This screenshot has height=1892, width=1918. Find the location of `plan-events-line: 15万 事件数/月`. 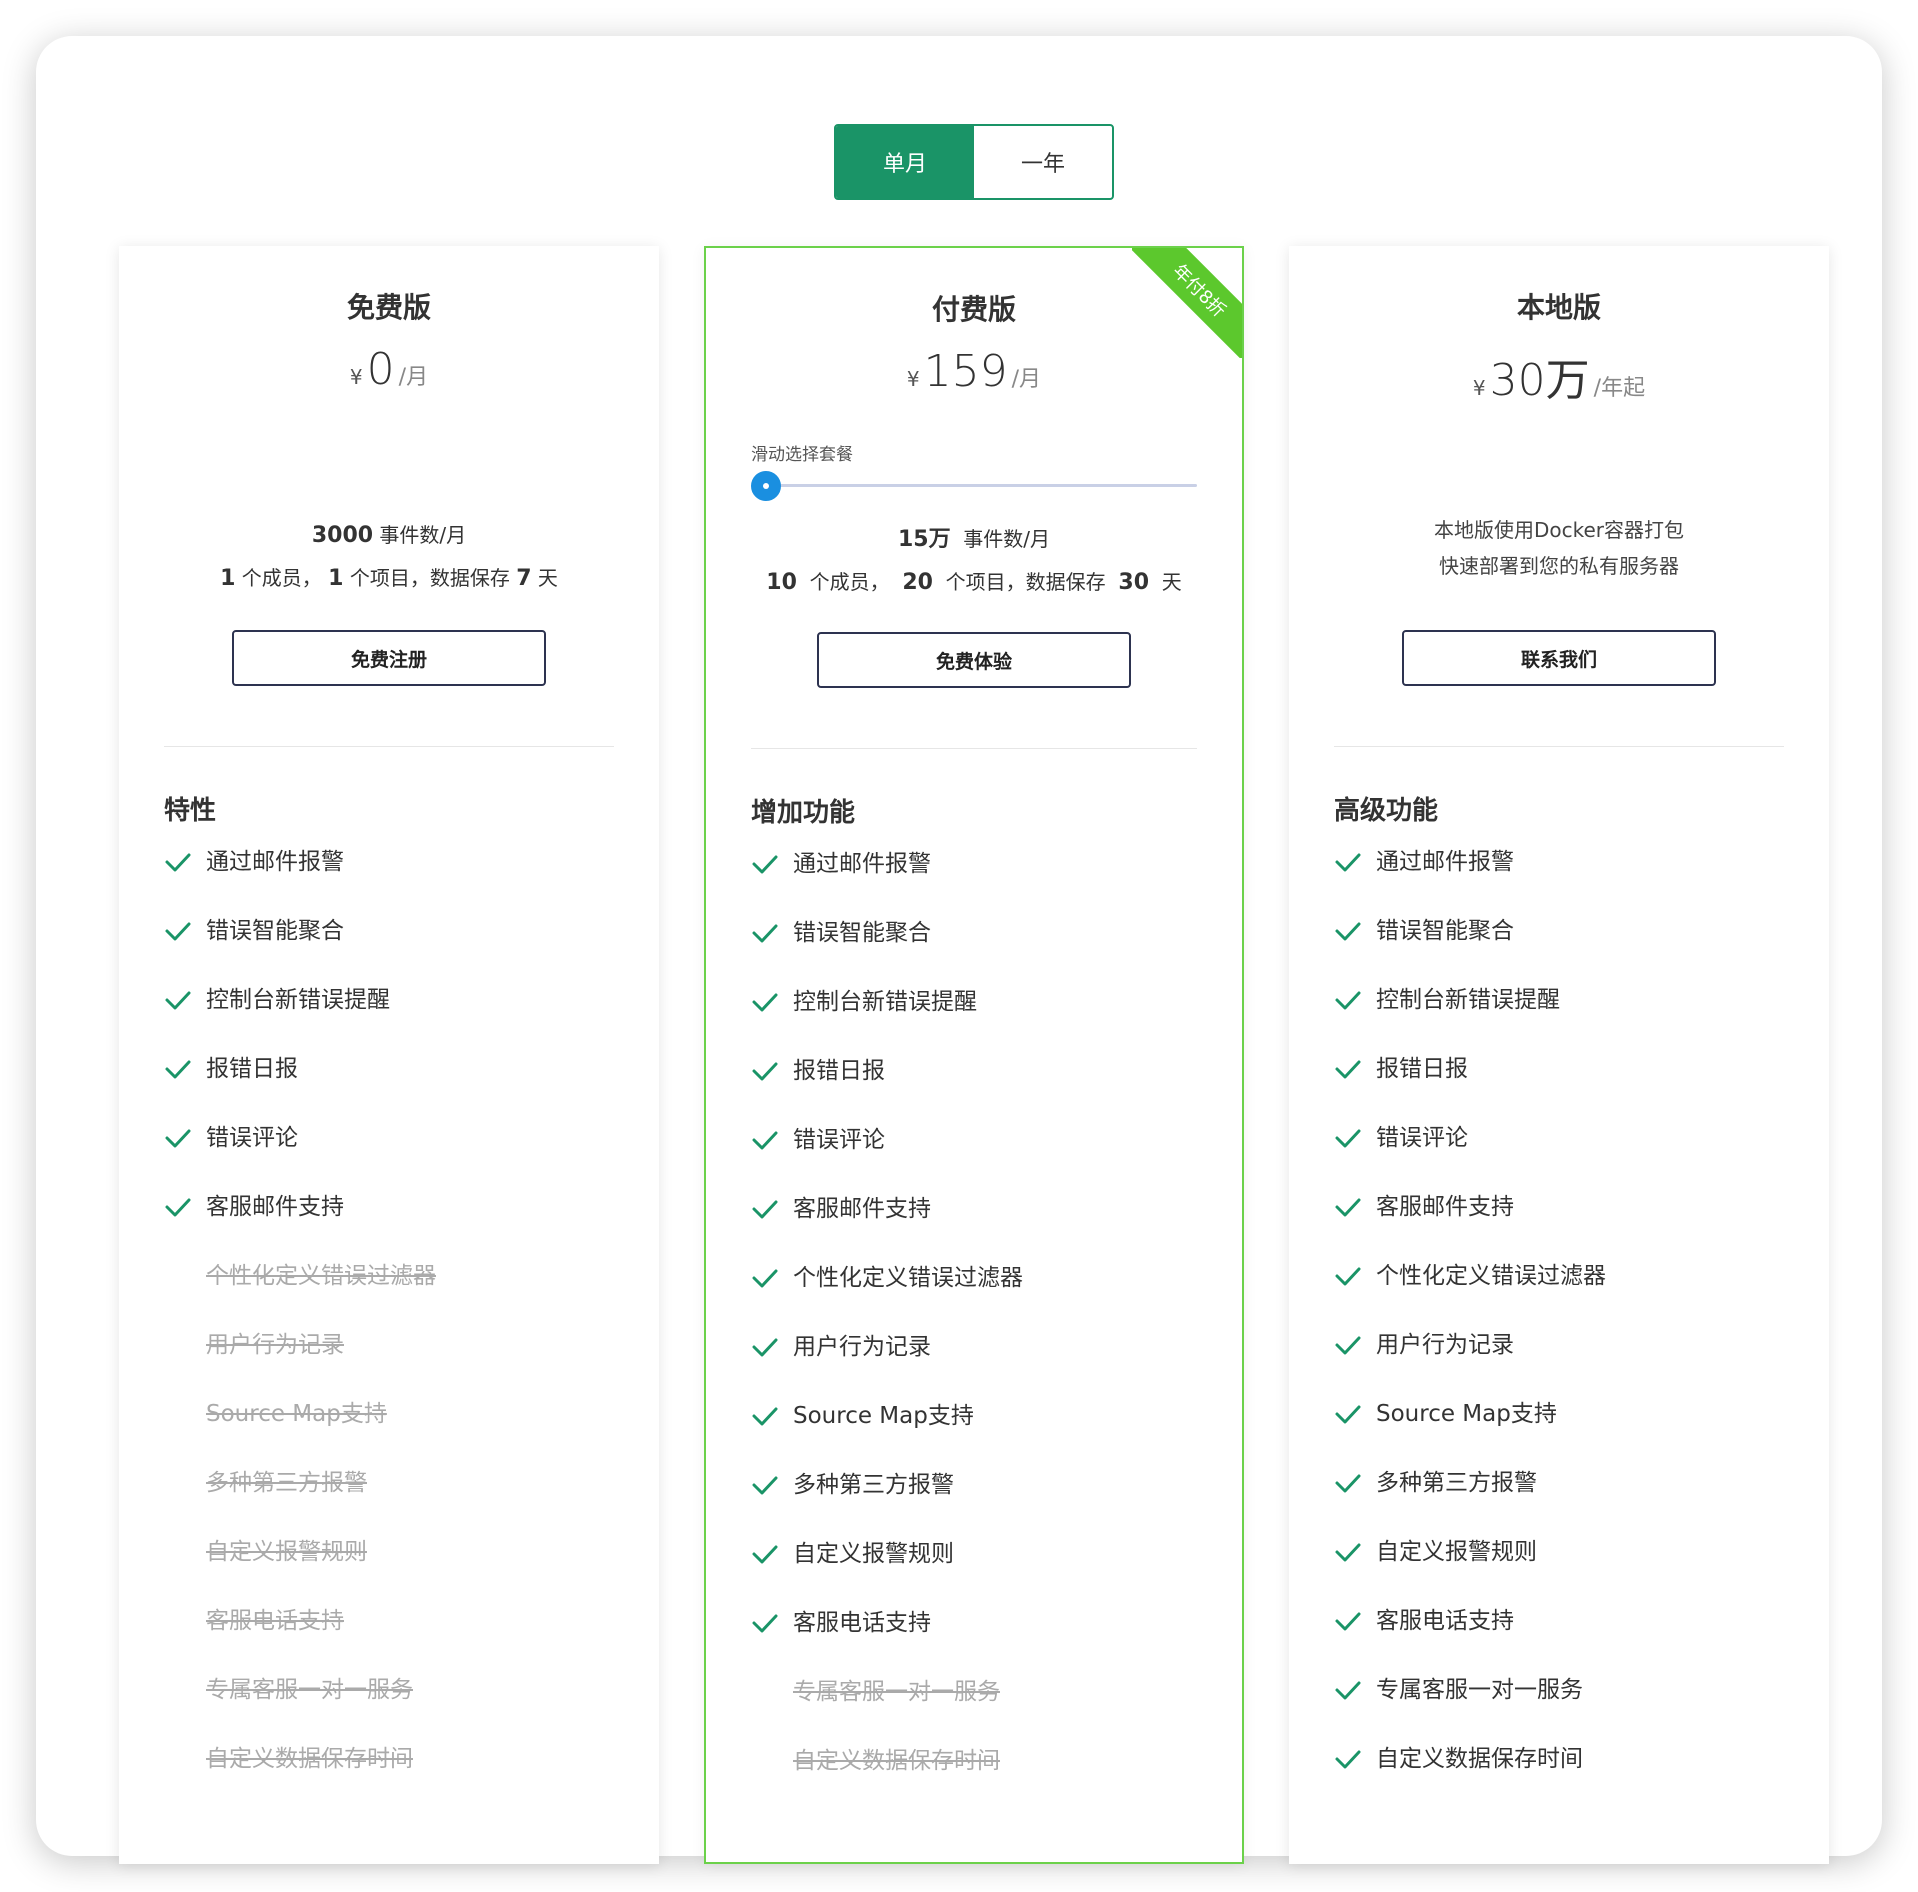

plan-events-line: 15万 事件数/月 is located at coordinates (974, 539).